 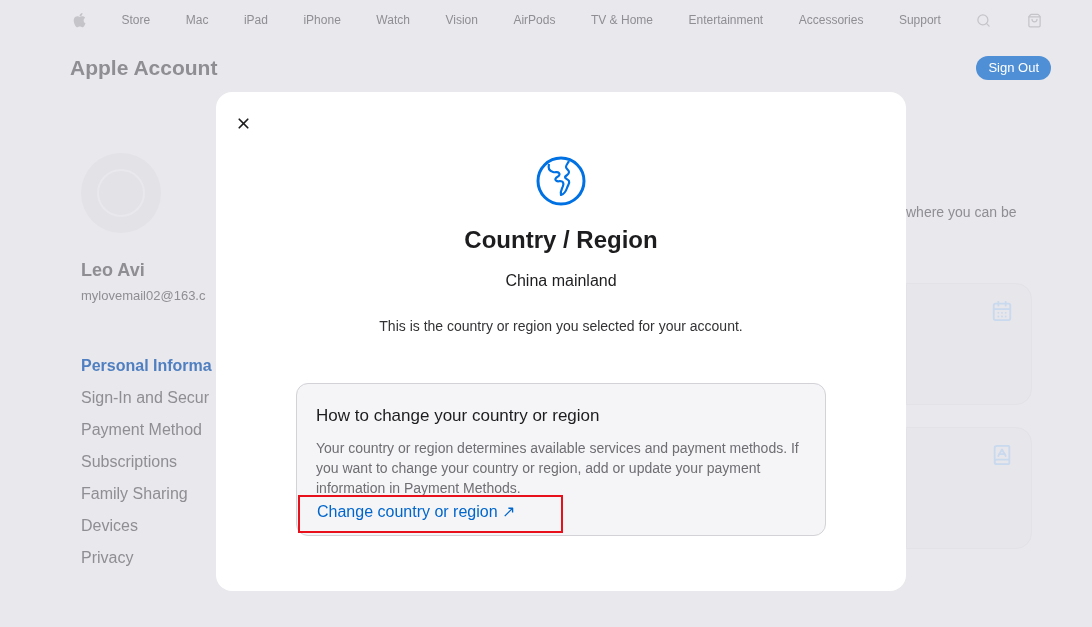 I want to click on search-icon, so click(x=984, y=20).